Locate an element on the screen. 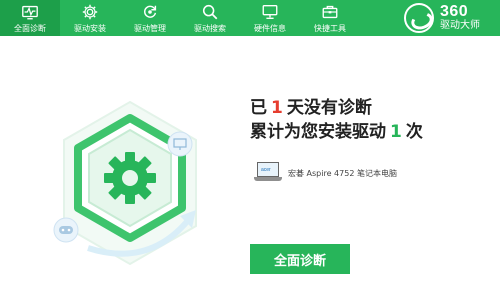 This screenshot has height=300, width=500. tab-label: 驱动安装 is located at coordinates (90, 28).